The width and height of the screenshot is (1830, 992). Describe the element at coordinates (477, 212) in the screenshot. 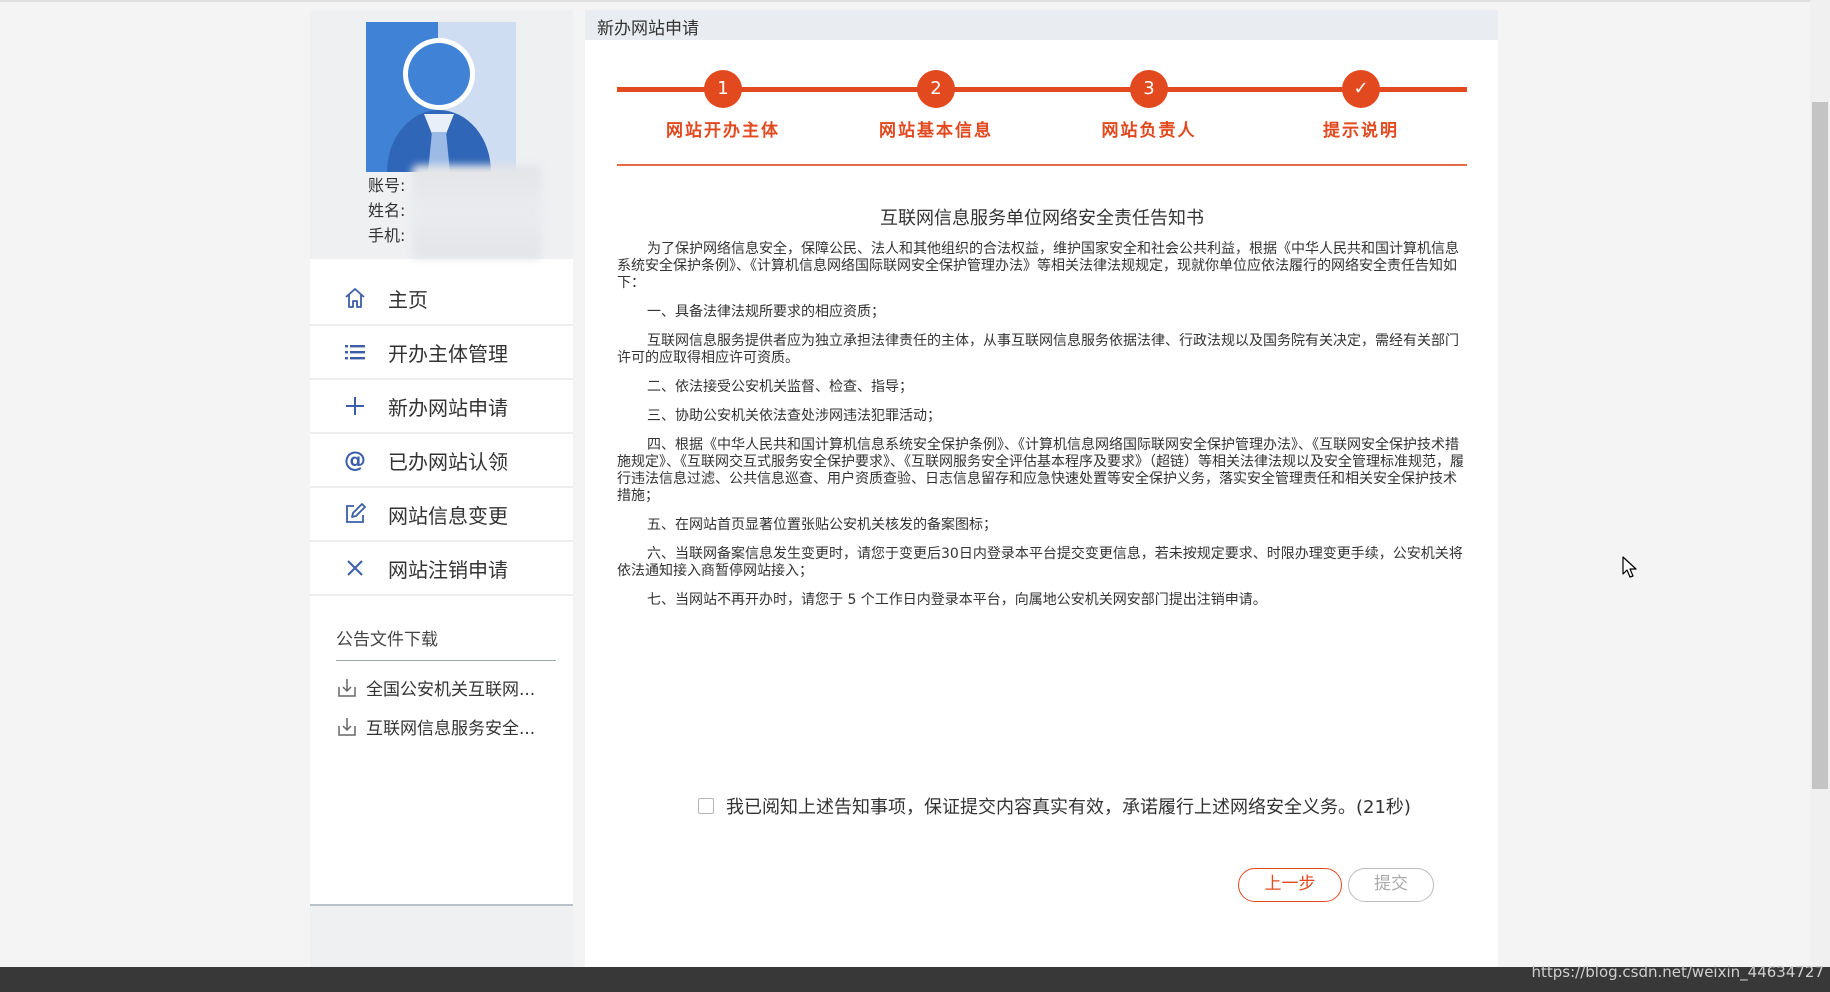

I see `redacted-info` at that location.